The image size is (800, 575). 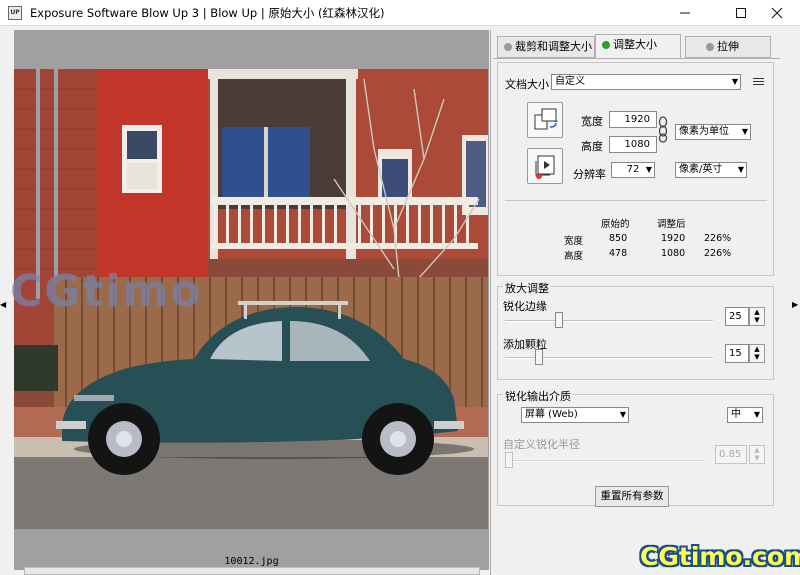 What do you see at coordinates (720, 556) in the screenshot?
I see `corner-watermark: CGtimo.com` at bounding box center [720, 556].